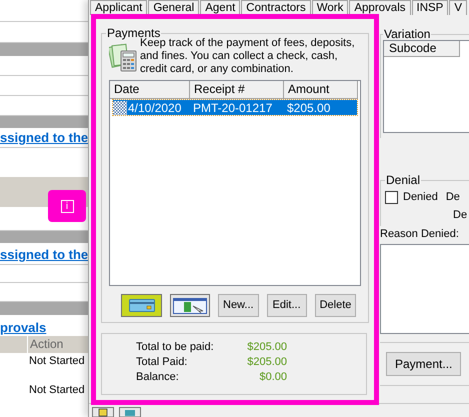 The height and width of the screenshot is (417, 469). What do you see at coordinates (458, 7) in the screenshot?
I see `tab: V` at bounding box center [458, 7].